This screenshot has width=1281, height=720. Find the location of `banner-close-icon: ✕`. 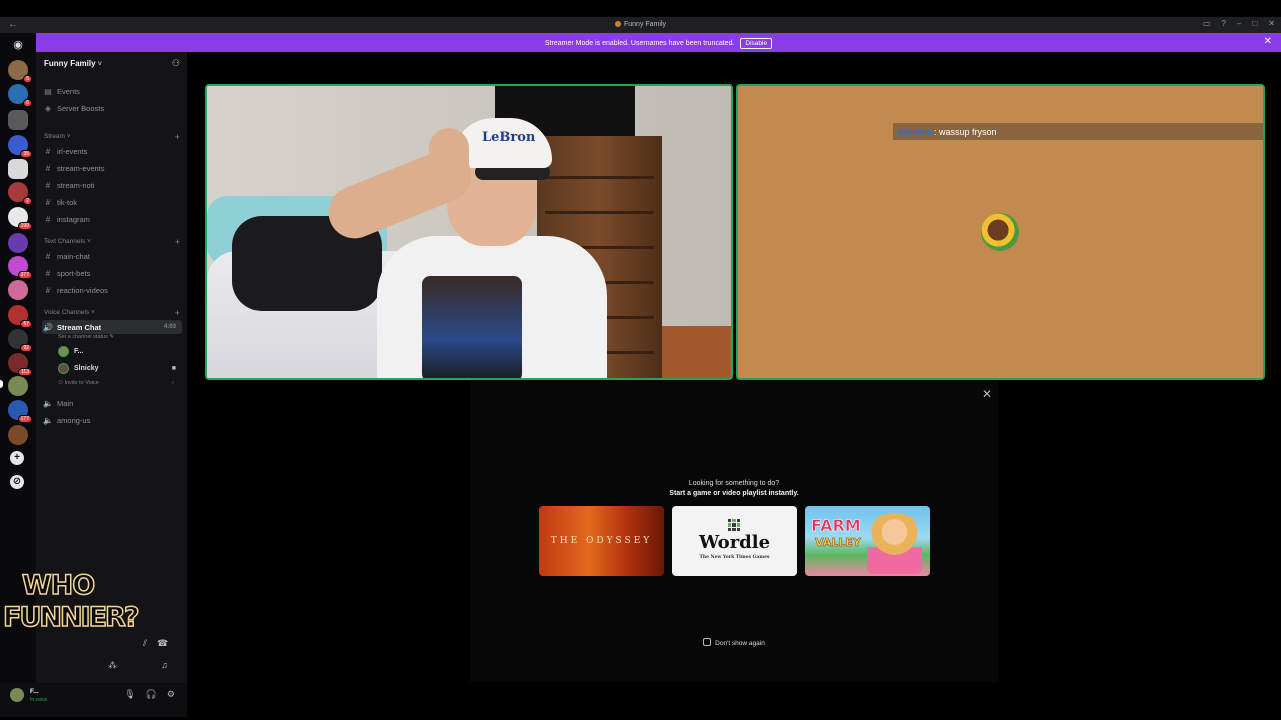

banner-close-icon: ✕ is located at coordinates (1268, 41).